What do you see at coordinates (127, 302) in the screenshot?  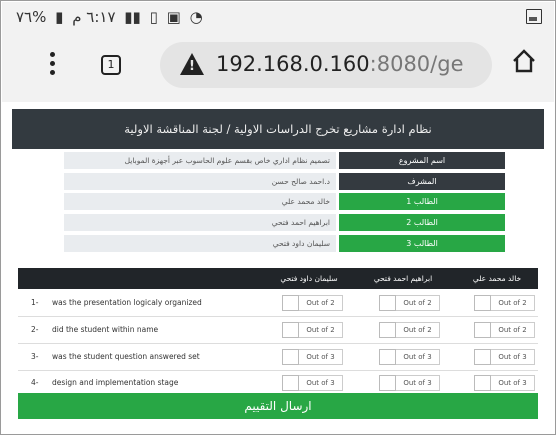 I see `question-text: was the presentation logicaly organized` at bounding box center [127, 302].